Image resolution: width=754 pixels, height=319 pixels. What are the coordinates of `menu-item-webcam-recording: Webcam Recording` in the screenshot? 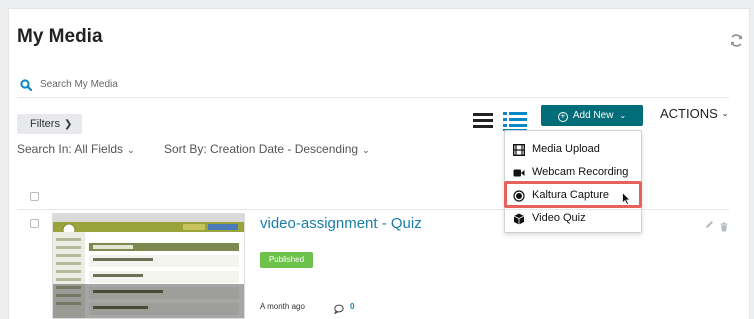 It's located at (573, 173).